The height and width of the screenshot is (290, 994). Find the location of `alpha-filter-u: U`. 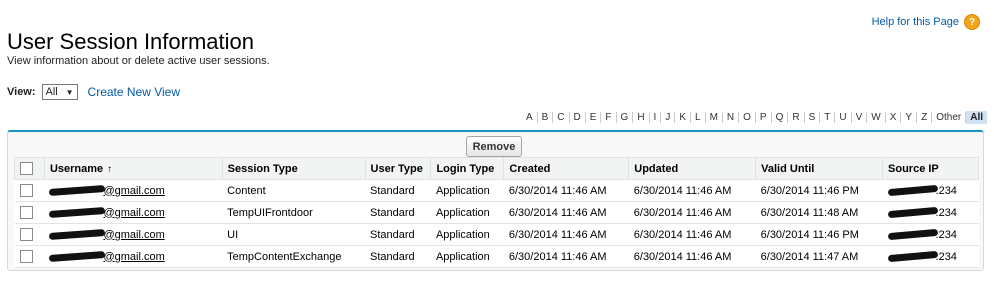

alpha-filter-u: U is located at coordinates (843, 117).